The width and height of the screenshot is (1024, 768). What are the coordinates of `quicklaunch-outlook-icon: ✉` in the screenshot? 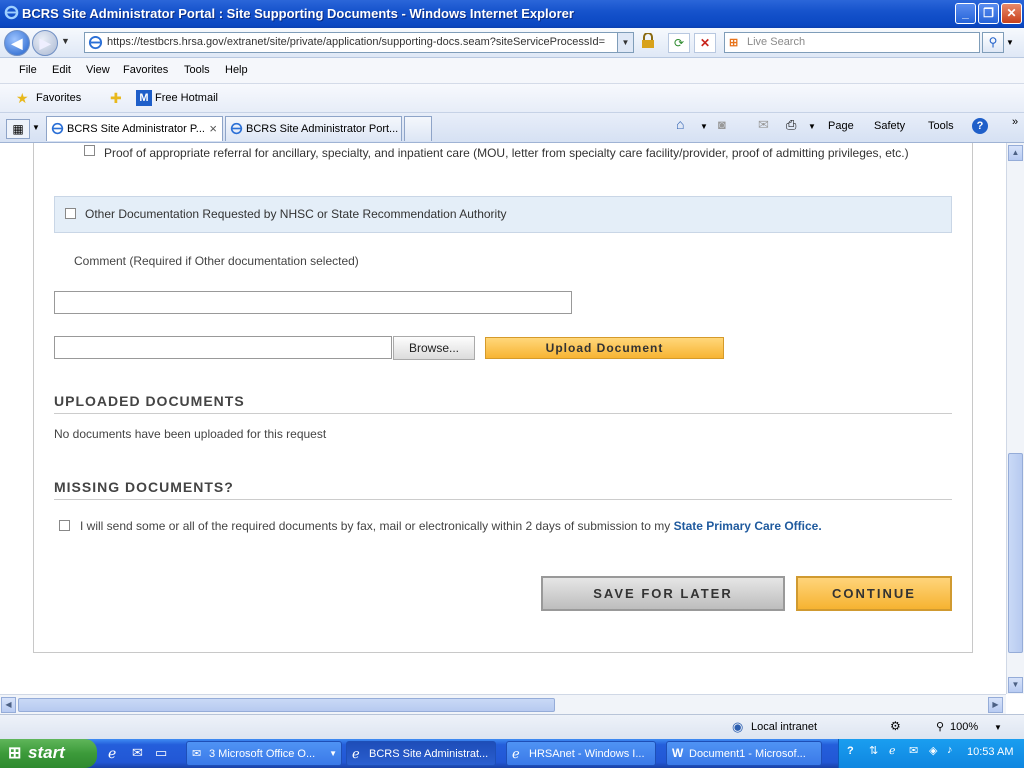 It's located at (137, 753).